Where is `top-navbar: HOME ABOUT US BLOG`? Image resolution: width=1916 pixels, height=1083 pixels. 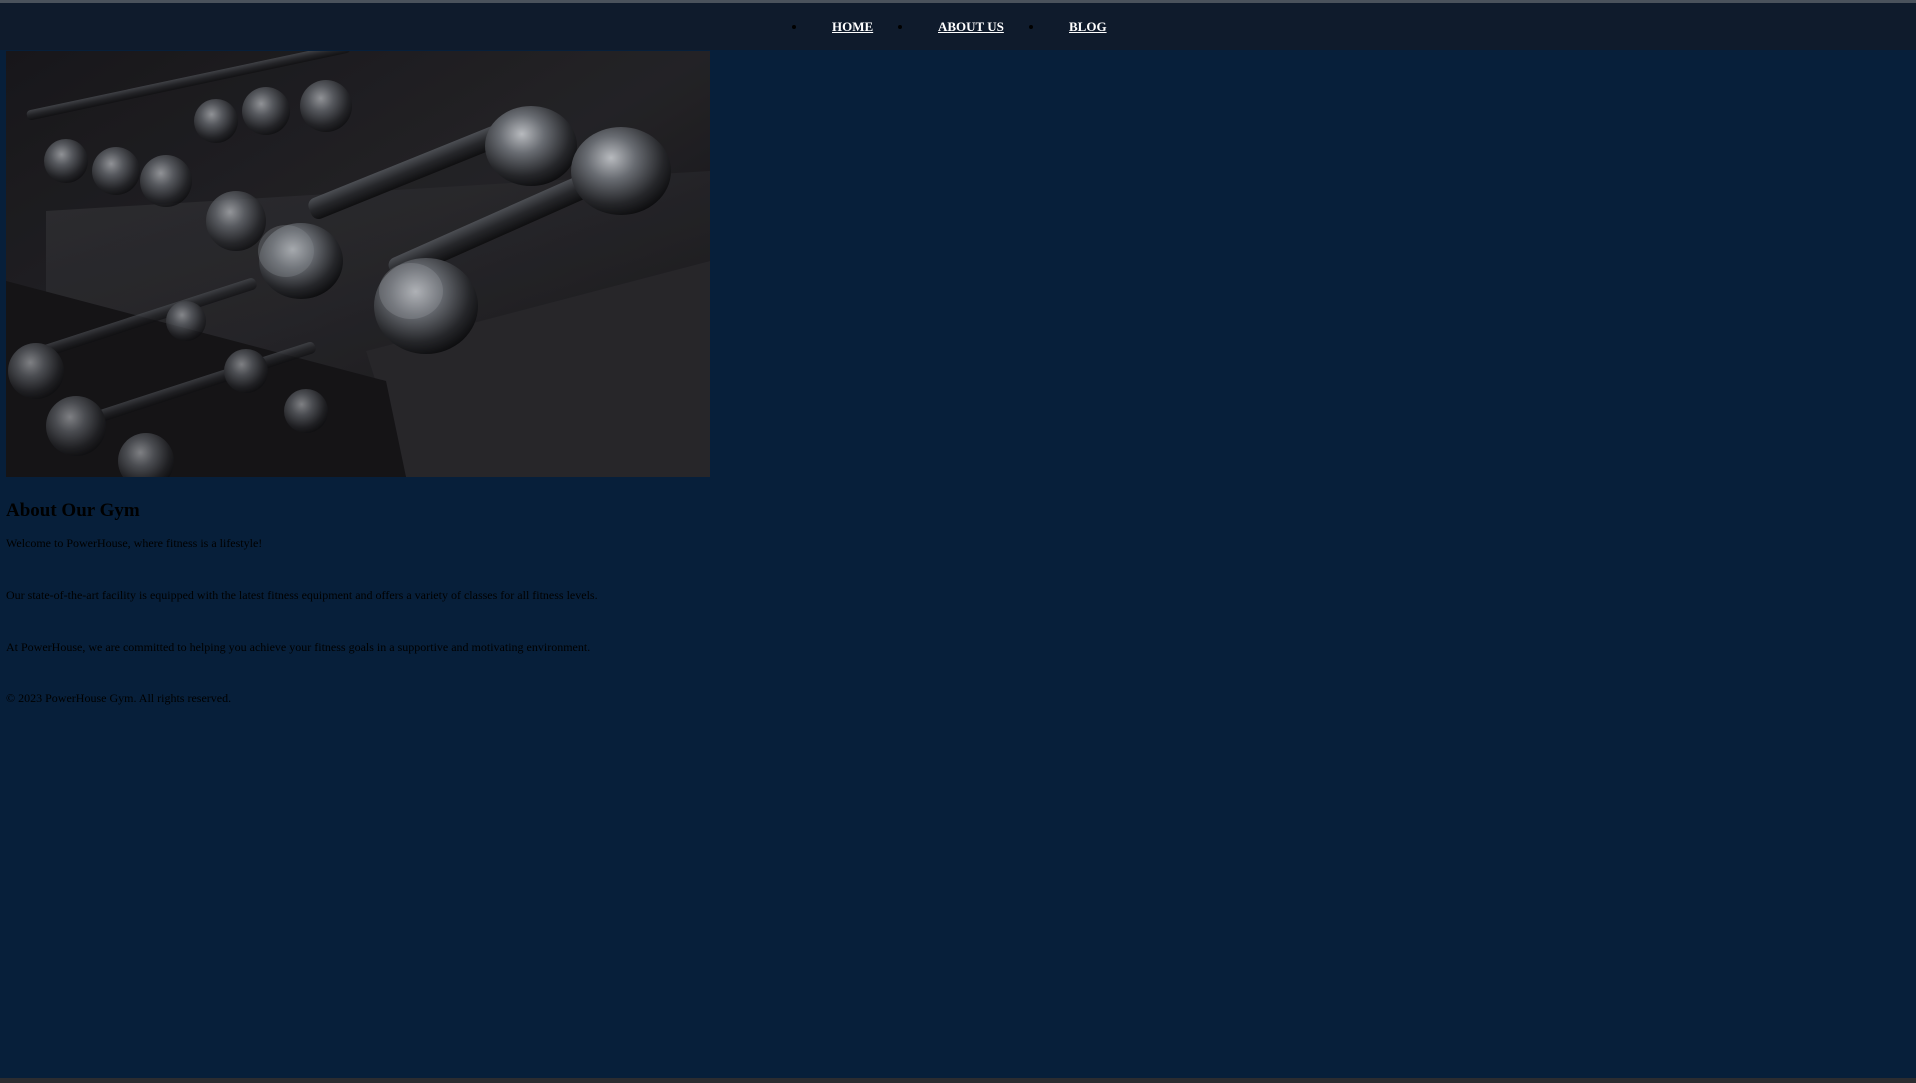
top-navbar: HOME ABOUT US BLOG is located at coordinates (958, 26).